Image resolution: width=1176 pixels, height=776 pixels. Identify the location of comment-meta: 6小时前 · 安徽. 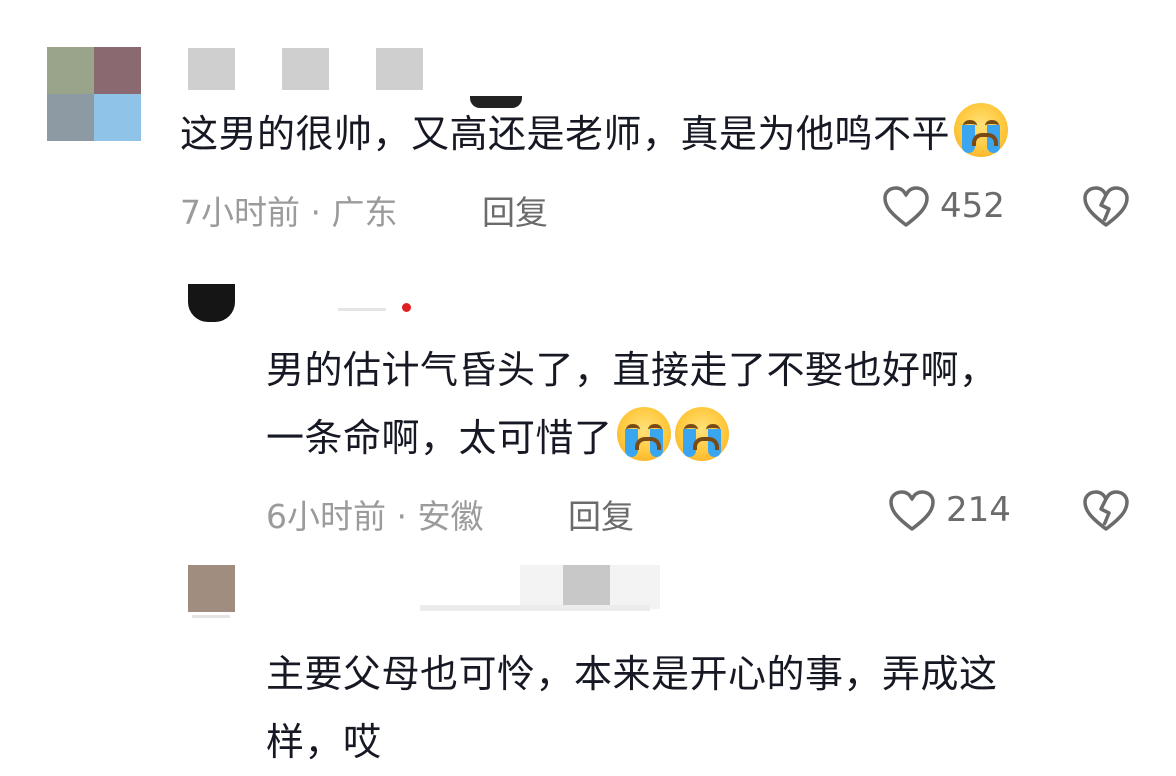
(375, 516).